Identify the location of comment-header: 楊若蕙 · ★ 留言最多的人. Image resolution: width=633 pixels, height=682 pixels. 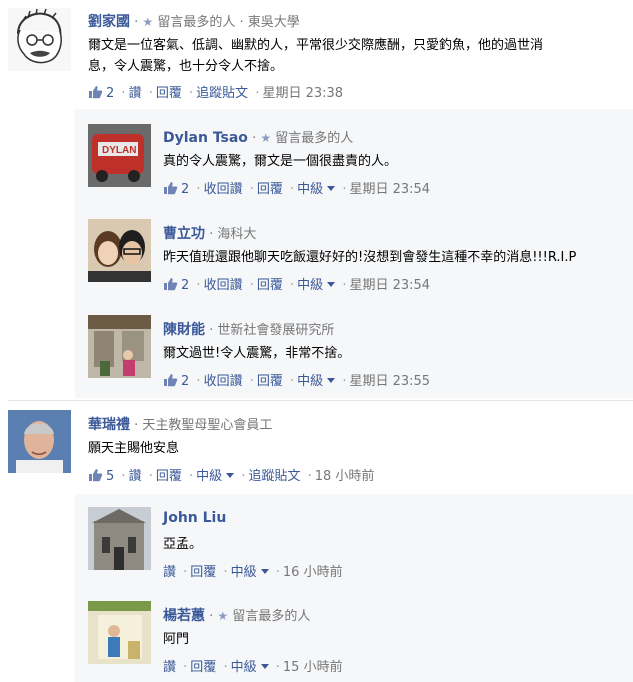
(237, 616).